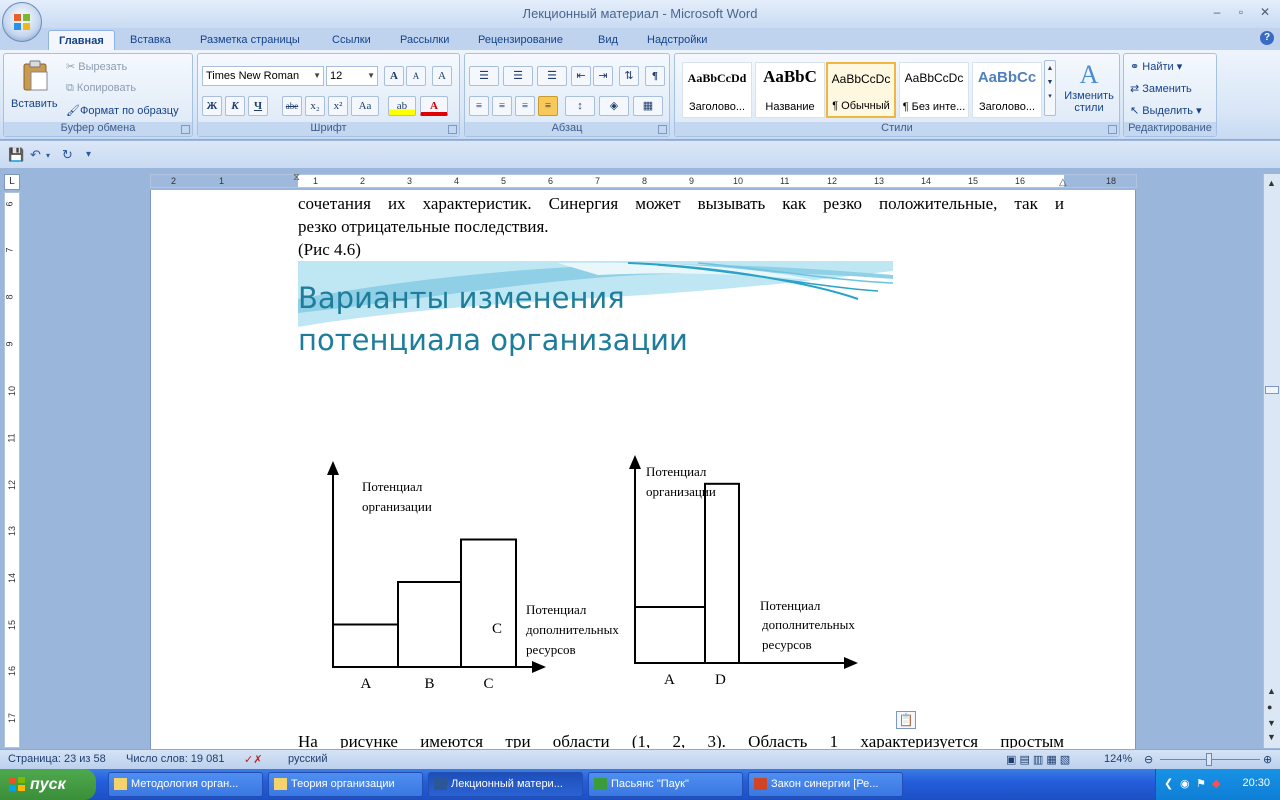 This screenshot has width=1280, height=800. Describe the element at coordinates (101, 88) in the screenshot. I see `copy-button: ⧉ Копировать` at that location.